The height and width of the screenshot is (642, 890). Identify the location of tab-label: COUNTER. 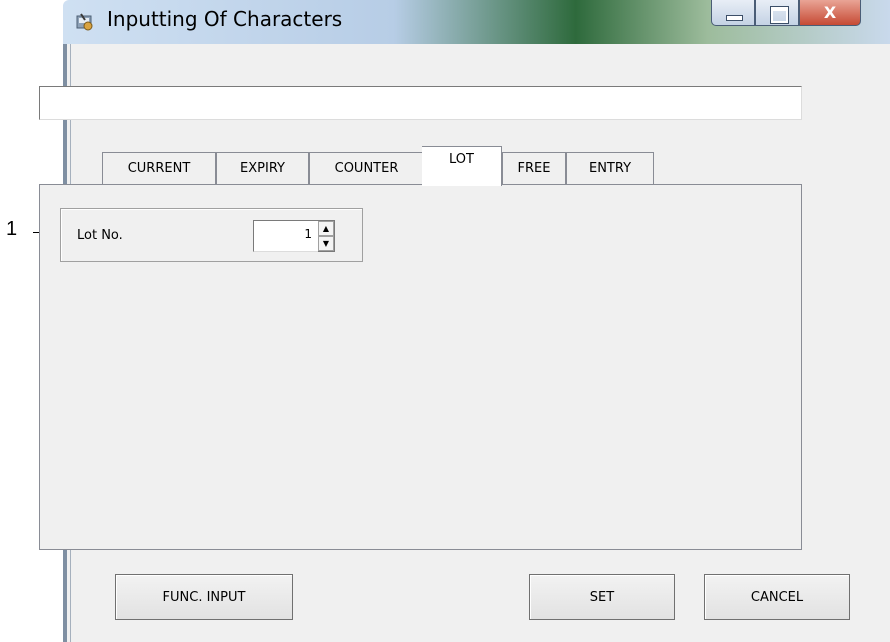
(366, 168).